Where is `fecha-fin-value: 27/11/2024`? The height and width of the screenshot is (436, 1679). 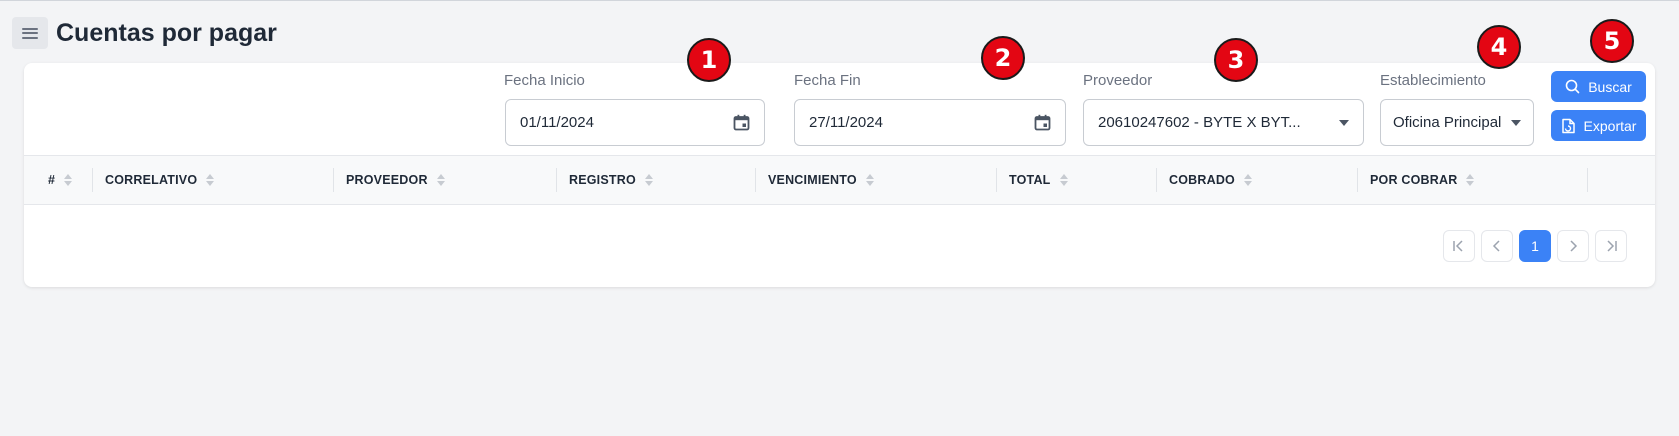
fecha-fin-value: 27/11/2024 is located at coordinates (846, 122).